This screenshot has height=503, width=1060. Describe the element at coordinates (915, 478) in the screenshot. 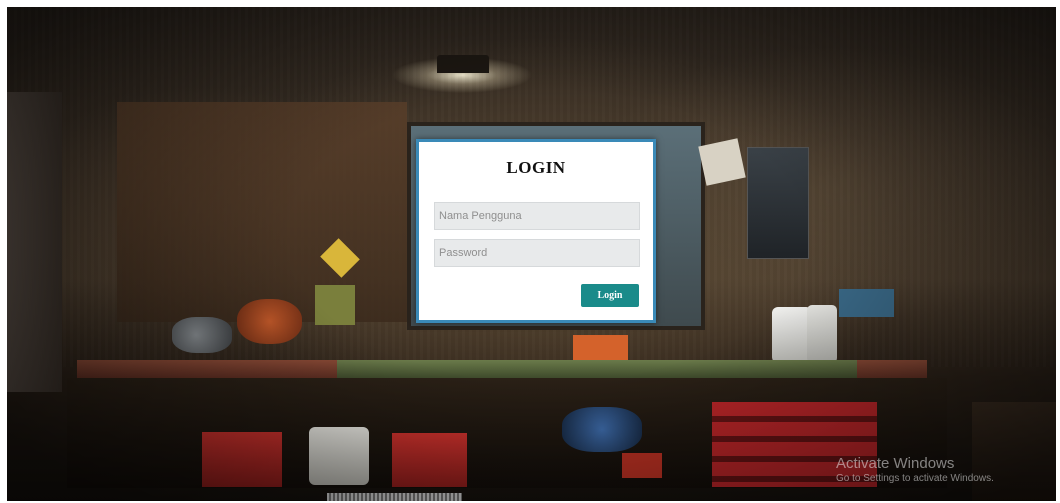

I see `watermark-subtitle: Go to Settings to activate Windows.` at that location.